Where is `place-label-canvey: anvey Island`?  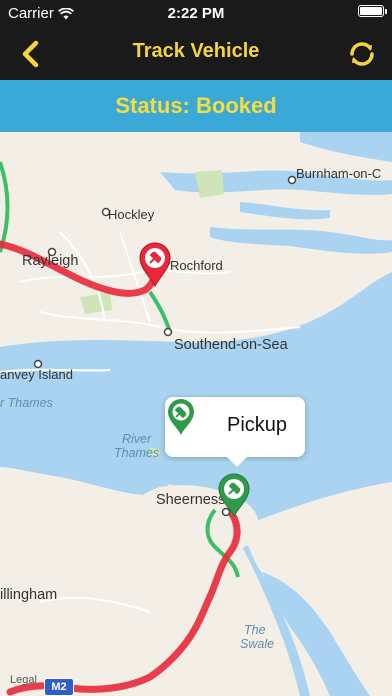
place-label-canvey: anvey Island is located at coordinates (36, 374).